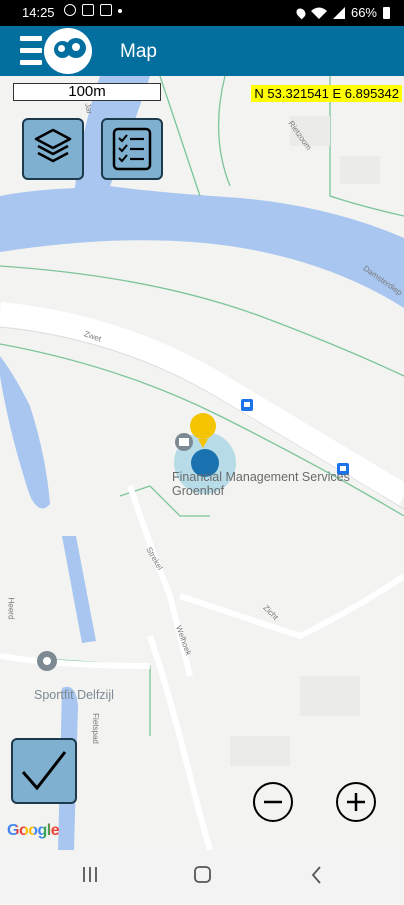  Describe the element at coordinates (261, 484) in the screenshot. I see `poi-business-label: Financial Management Services Groenhof` at that location.